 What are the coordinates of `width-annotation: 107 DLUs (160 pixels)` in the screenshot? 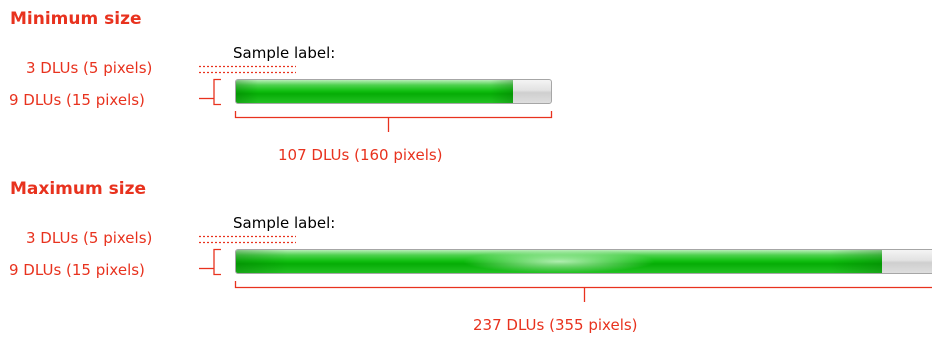 It's located at (360, 155).